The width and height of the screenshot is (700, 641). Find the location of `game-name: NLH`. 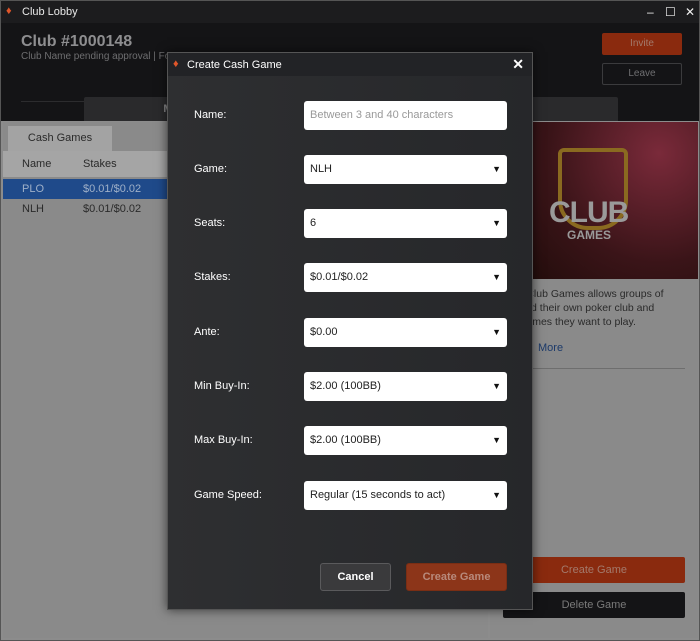

game-name: NLH is located at coordinates (33, 209).